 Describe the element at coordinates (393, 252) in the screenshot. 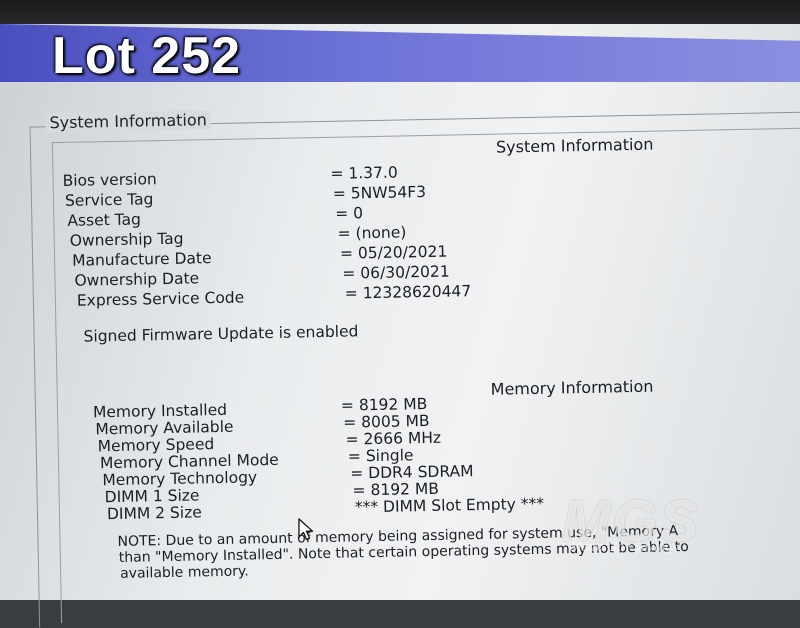

I see `manufacture-date-value: = 05/20/2021` at that location.